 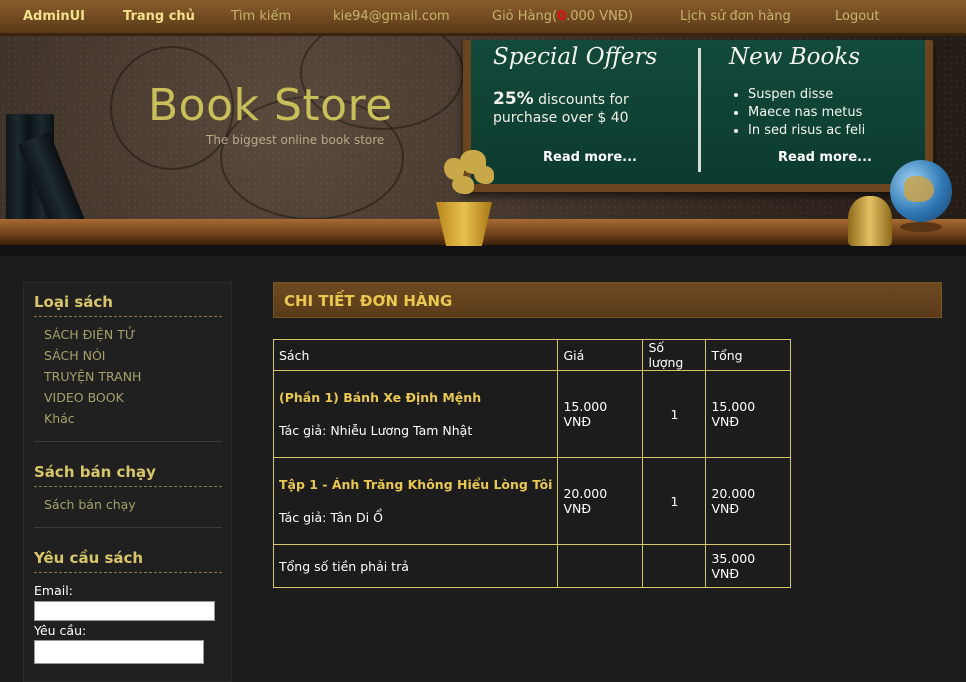 I want to click on nav-admin-ui: AdminUI, so click(x=54, y=16).